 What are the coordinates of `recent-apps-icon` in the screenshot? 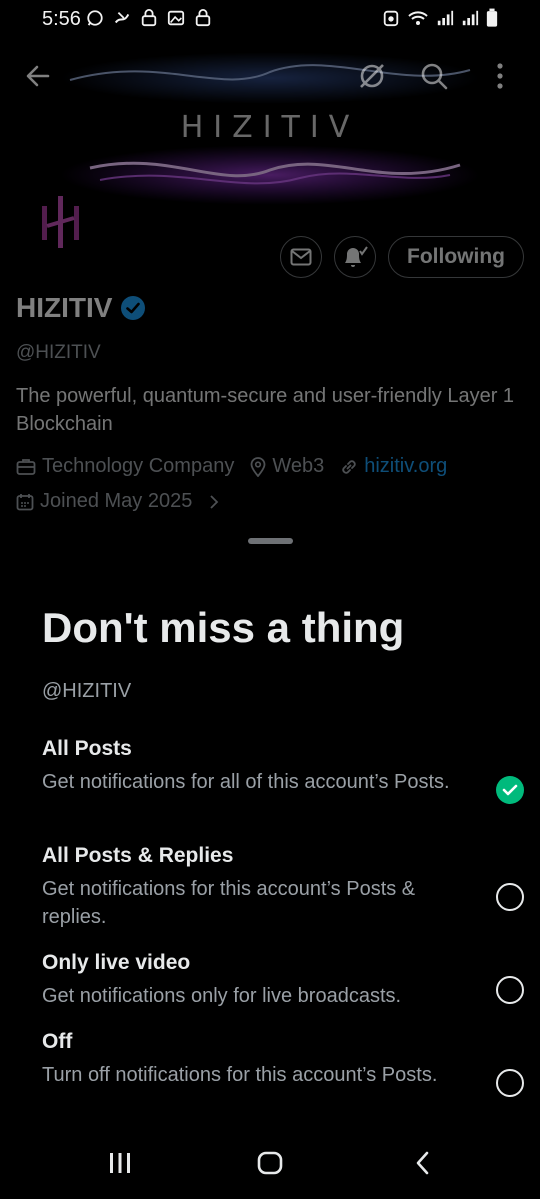 It's located at (120, 1163).